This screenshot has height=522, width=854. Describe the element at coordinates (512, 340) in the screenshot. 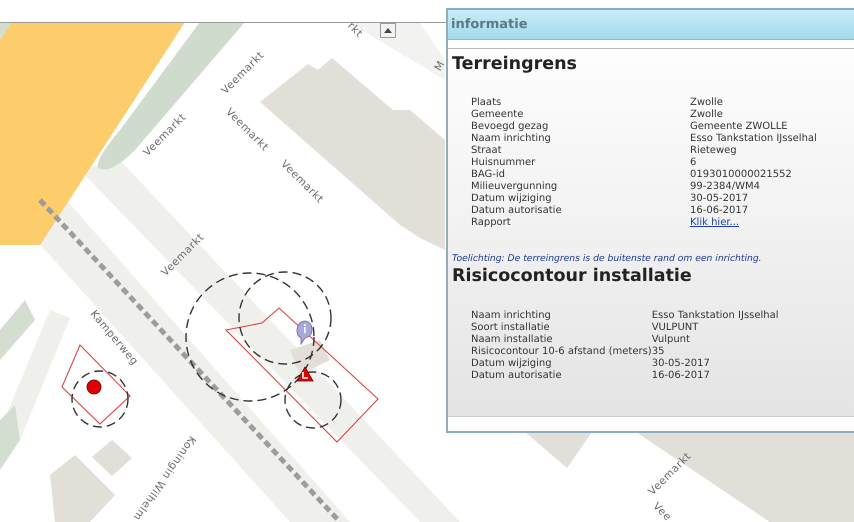

I see `field-label: Naam installatie` at that location.